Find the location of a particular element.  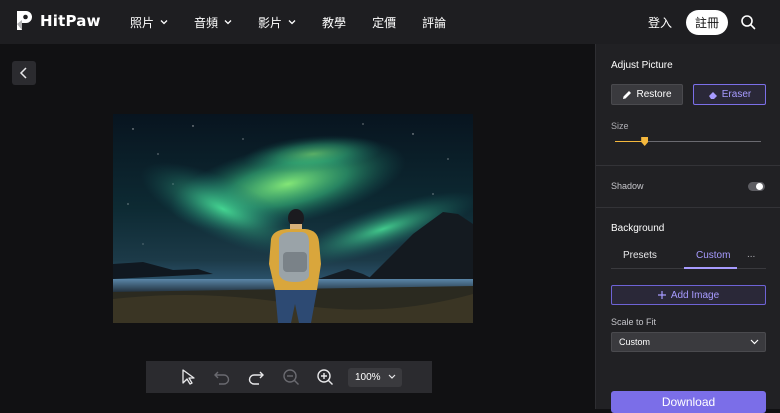

nav-item-audio: 音頻 is located at coordinates (213, 22).